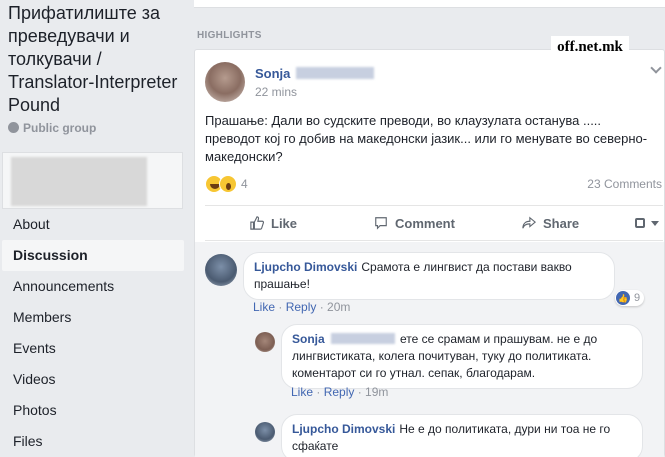 The height and width of the screenshot is (457, 665). Describe the element at coordinates (13, 127) in the screenshot. I see `globe-icon` at that location.